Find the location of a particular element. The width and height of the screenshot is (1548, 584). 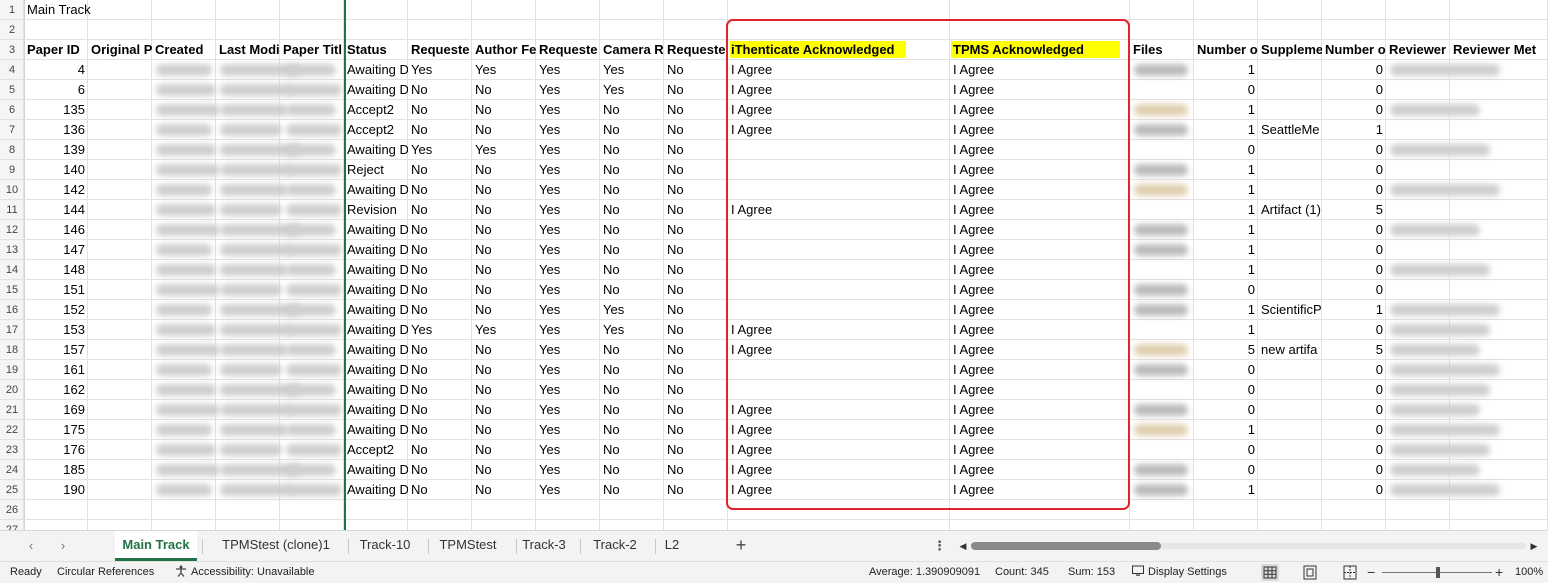

scroll-right-arrow-icon: ▶ is located at coordinates (1534, 546).